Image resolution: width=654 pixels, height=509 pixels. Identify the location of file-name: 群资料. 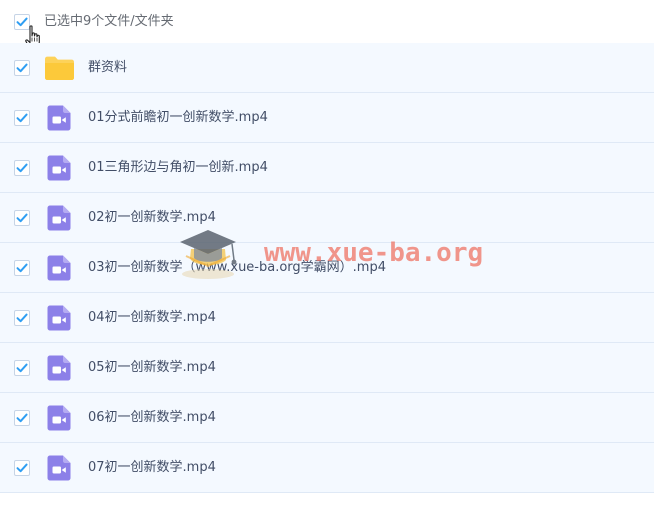
(107, 68).